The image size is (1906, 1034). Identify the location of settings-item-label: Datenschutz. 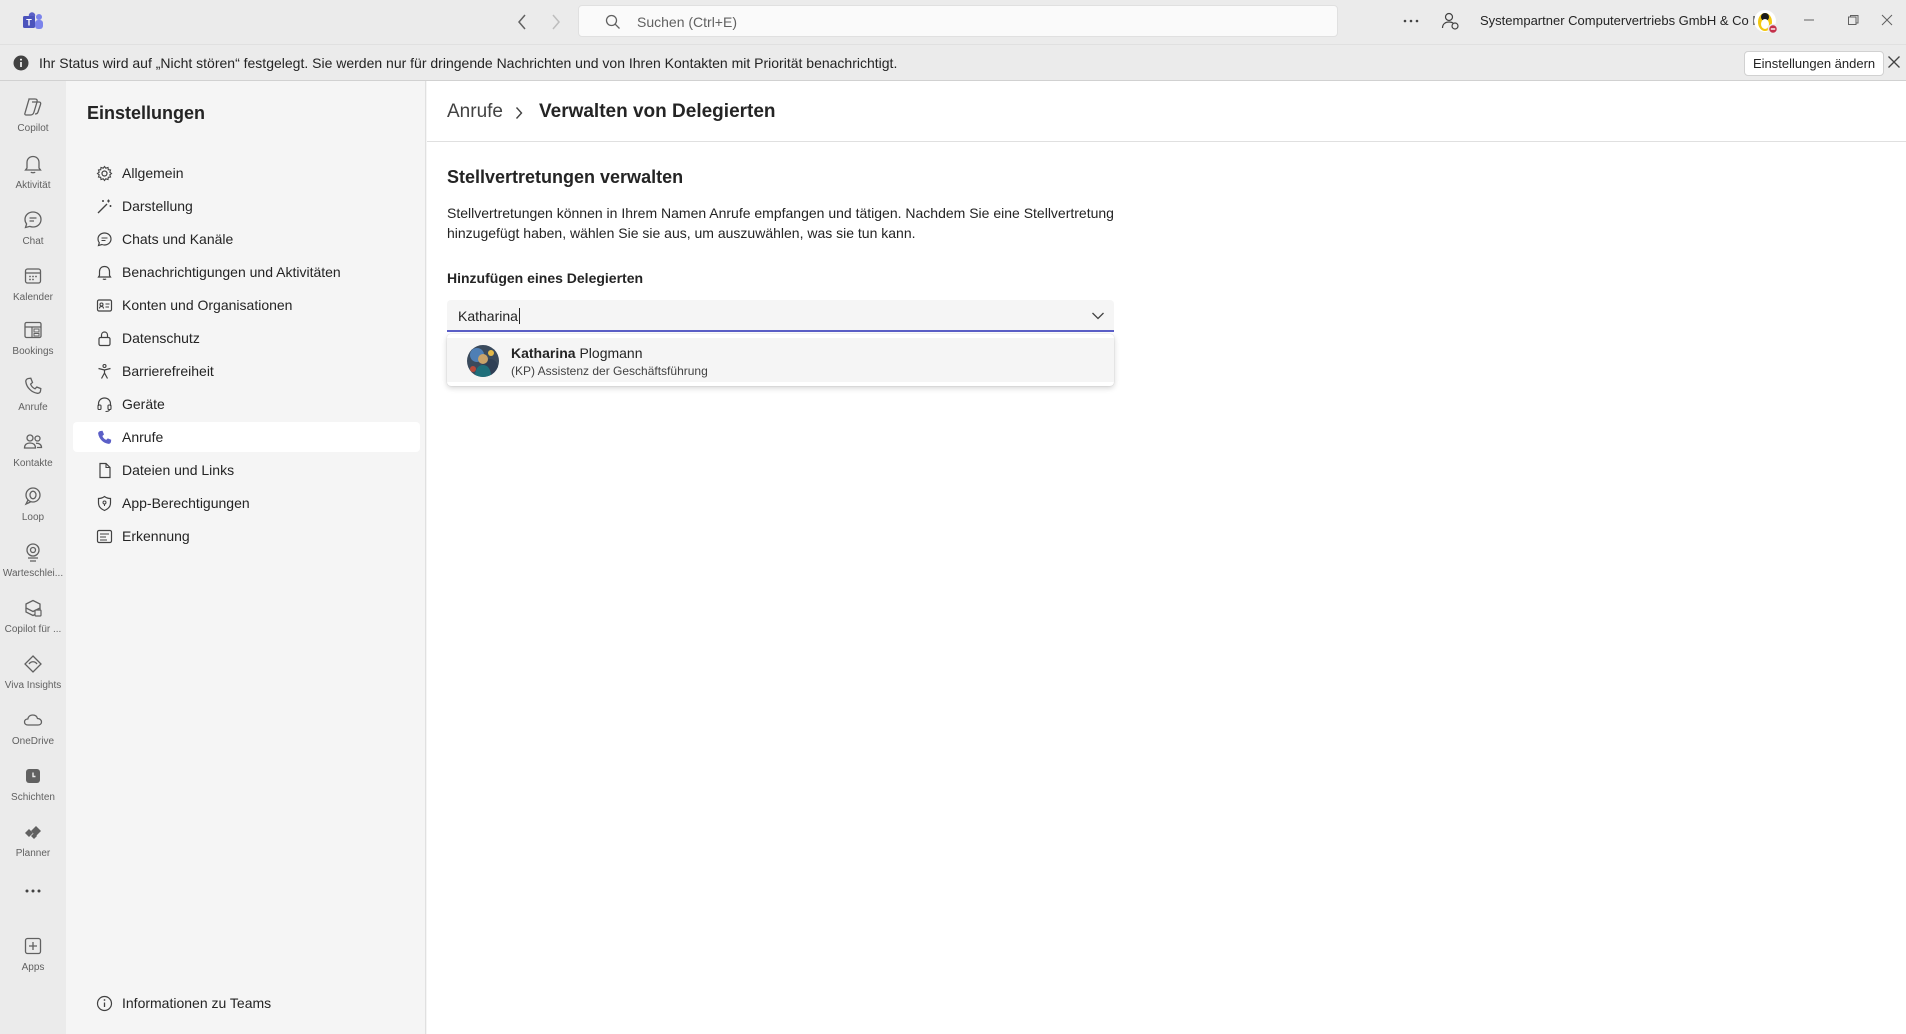
(161, 338).